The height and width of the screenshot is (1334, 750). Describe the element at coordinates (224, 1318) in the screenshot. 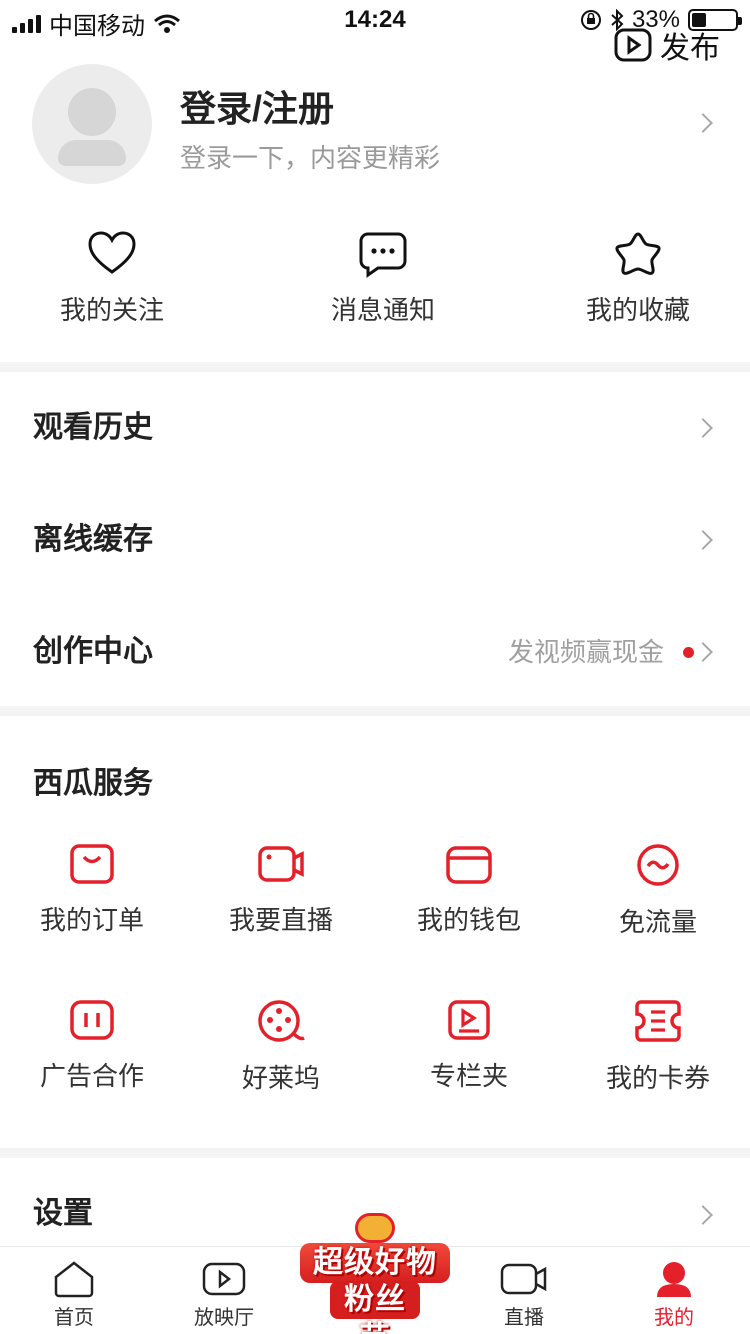

I see `tab-theater-label: 放映厅` at that location.